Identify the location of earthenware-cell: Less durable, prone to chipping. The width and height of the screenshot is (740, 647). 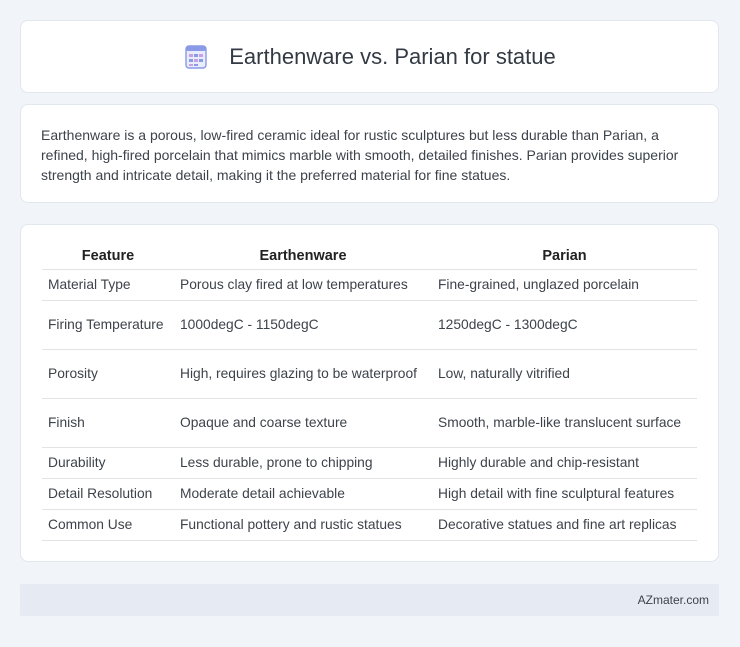
(303, 463).